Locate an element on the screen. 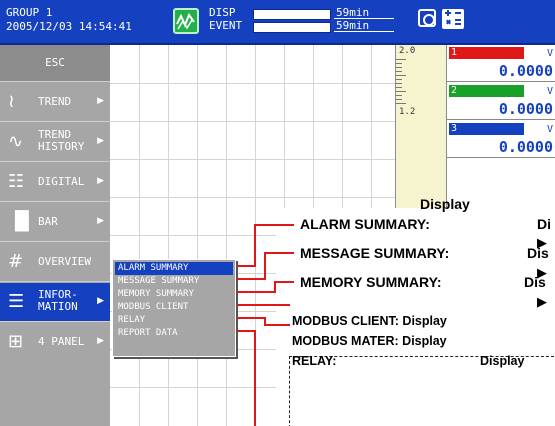 This screenshot has height=426, width=555. scale-strip: 2.0 1.2 is located at coordinates (421, 235).